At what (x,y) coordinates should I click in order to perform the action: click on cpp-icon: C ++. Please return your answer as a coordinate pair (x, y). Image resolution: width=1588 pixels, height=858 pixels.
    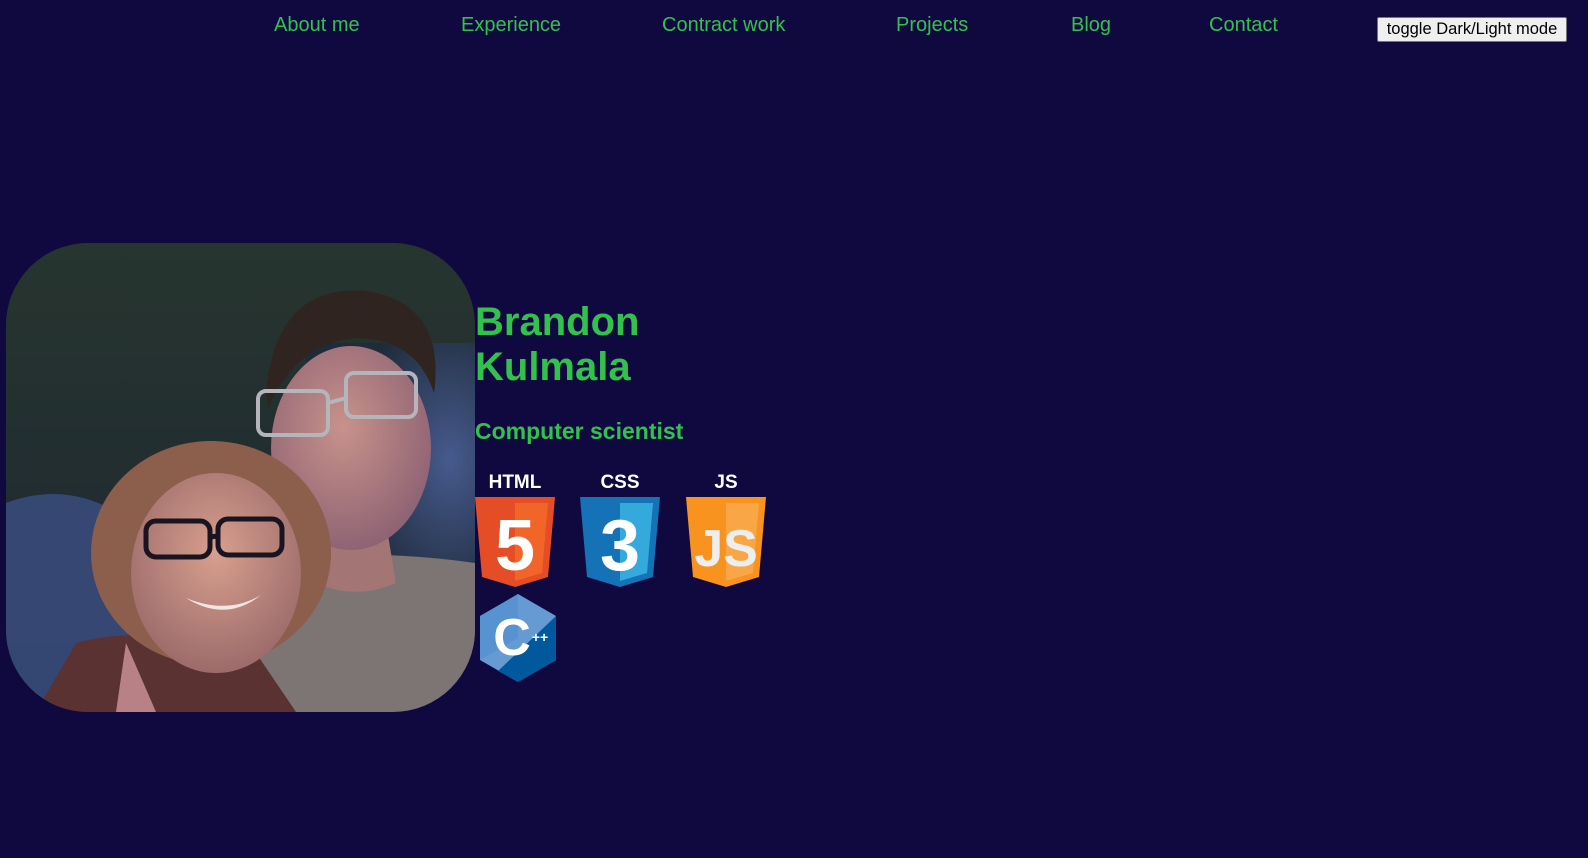
    Looking at the image, I should click on (518, 637).